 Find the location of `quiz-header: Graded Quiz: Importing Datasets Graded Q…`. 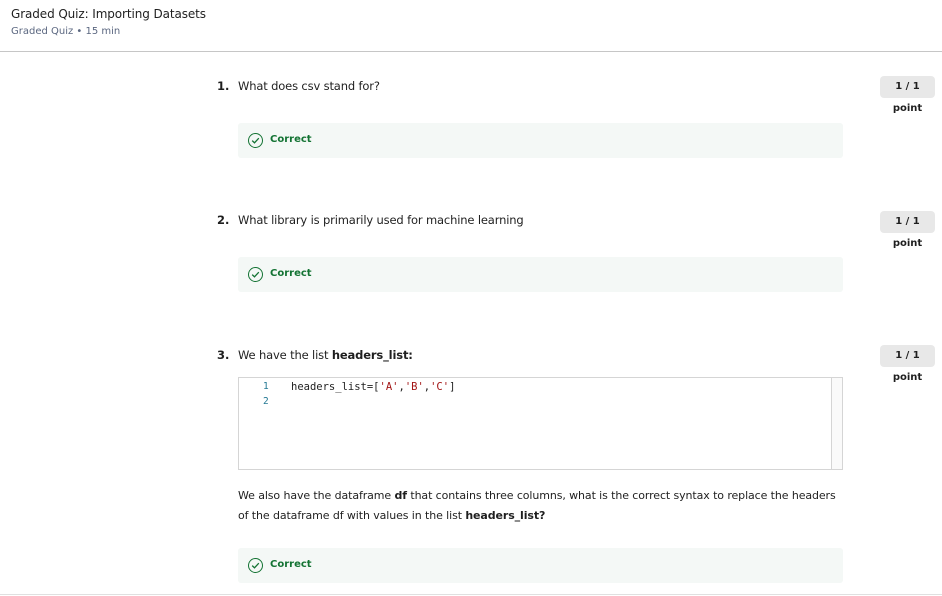

quiz-header: Graded Quiz: Importing Datasets Graded Q… is located at coordinates (471, 26).